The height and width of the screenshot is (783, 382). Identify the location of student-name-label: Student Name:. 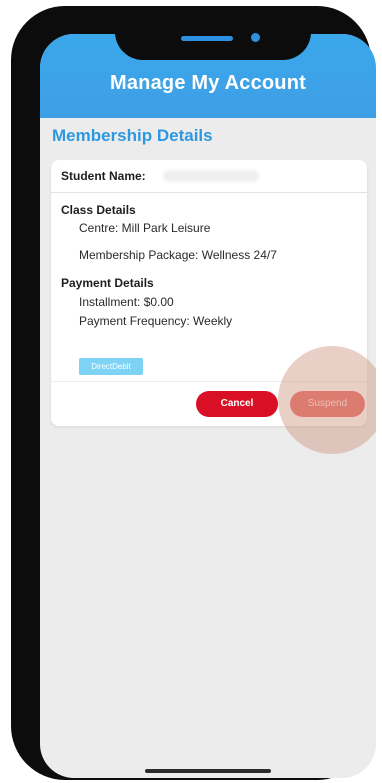
(103, 176).